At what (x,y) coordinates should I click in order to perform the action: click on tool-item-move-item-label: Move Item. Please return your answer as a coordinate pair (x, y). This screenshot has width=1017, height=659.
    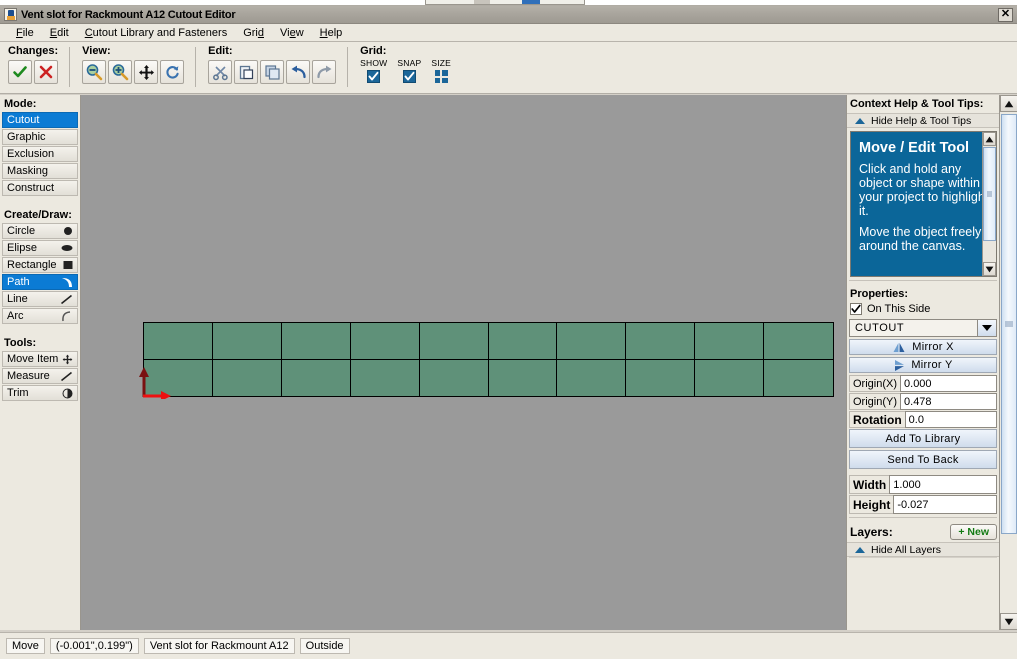
    Looking at the image, I should click on (33, 359).